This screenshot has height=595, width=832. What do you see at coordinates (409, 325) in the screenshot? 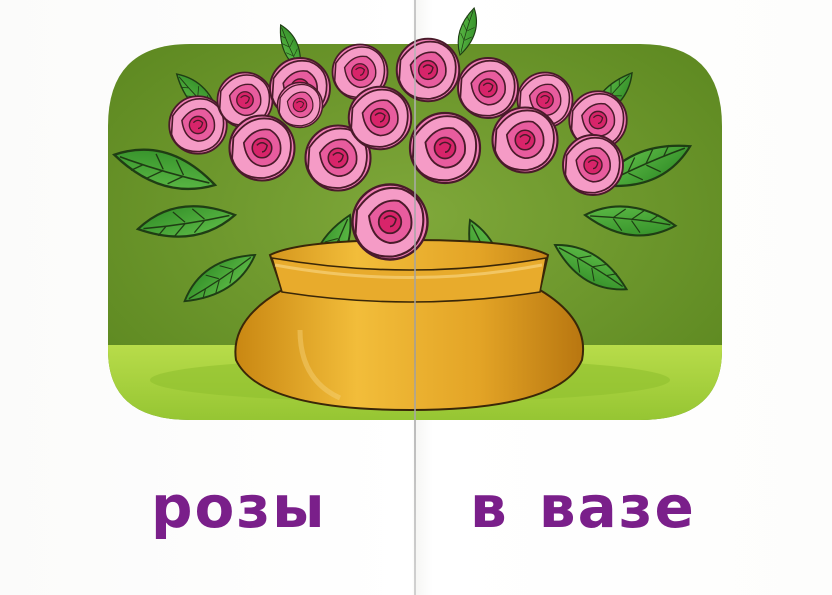
I see `vase` at bounding box center [409, 325].